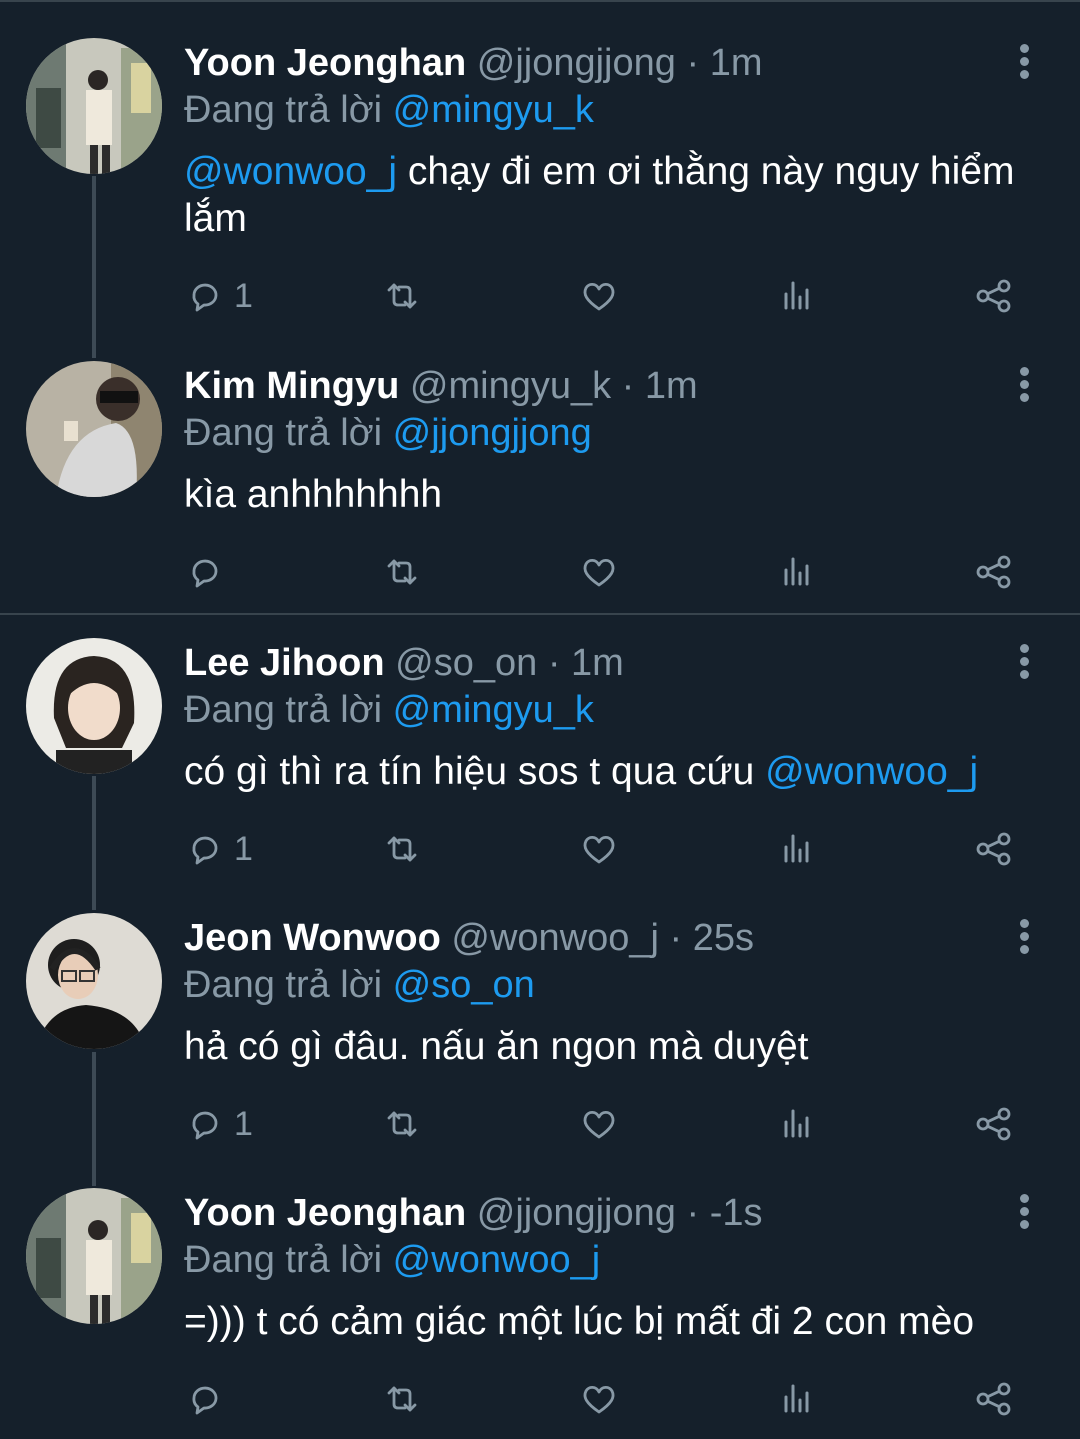  I want to click on replying-mention: @so_on, so click(464, 985).